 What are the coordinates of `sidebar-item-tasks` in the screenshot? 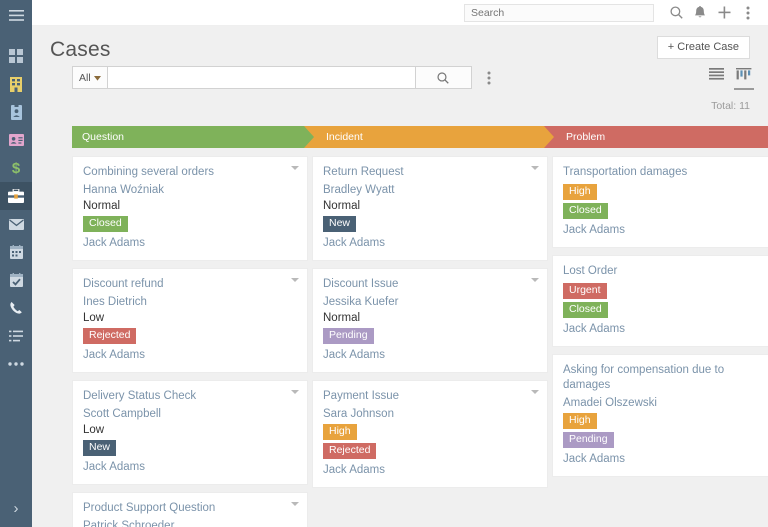 It's located at (16, 280).